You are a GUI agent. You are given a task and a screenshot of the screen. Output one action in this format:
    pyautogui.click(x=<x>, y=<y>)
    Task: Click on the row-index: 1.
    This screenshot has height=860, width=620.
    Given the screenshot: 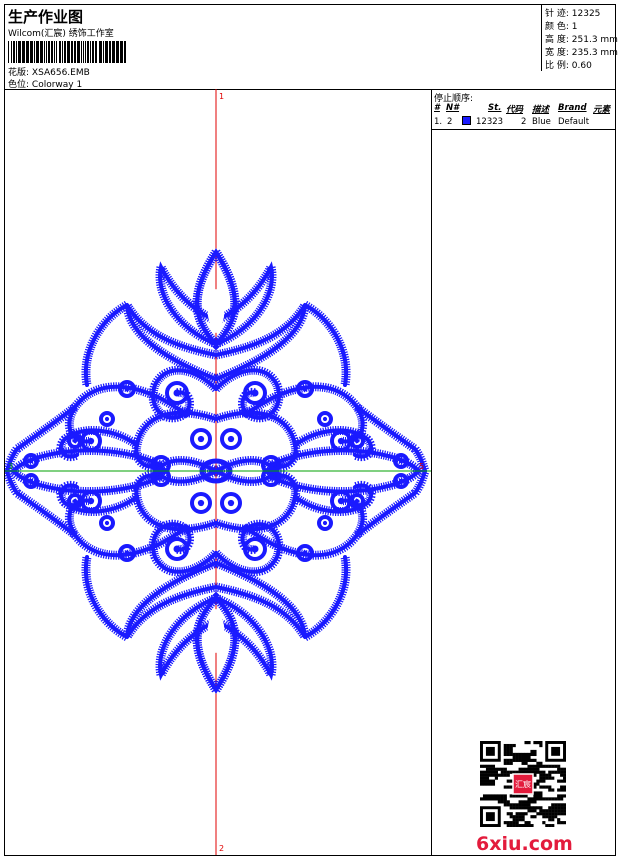 What is the action you would take?
    pyautogui.click(x=438, y=122)
    